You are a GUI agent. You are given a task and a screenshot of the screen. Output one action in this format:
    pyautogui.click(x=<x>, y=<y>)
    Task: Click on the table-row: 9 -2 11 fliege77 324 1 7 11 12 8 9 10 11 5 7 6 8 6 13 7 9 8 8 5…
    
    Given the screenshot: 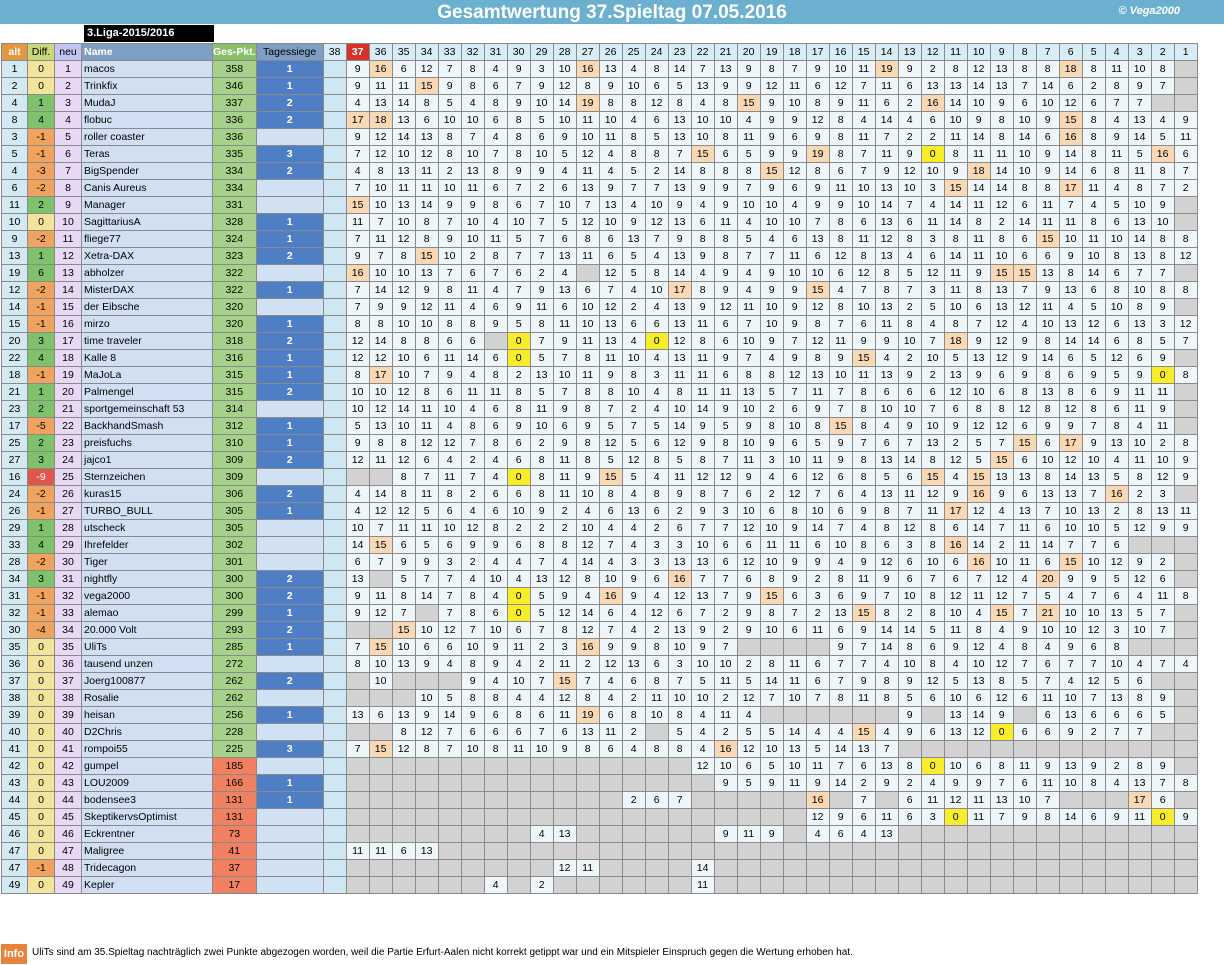 What is the action you would take?
    pyautogui.click(x=599, y=239)
    